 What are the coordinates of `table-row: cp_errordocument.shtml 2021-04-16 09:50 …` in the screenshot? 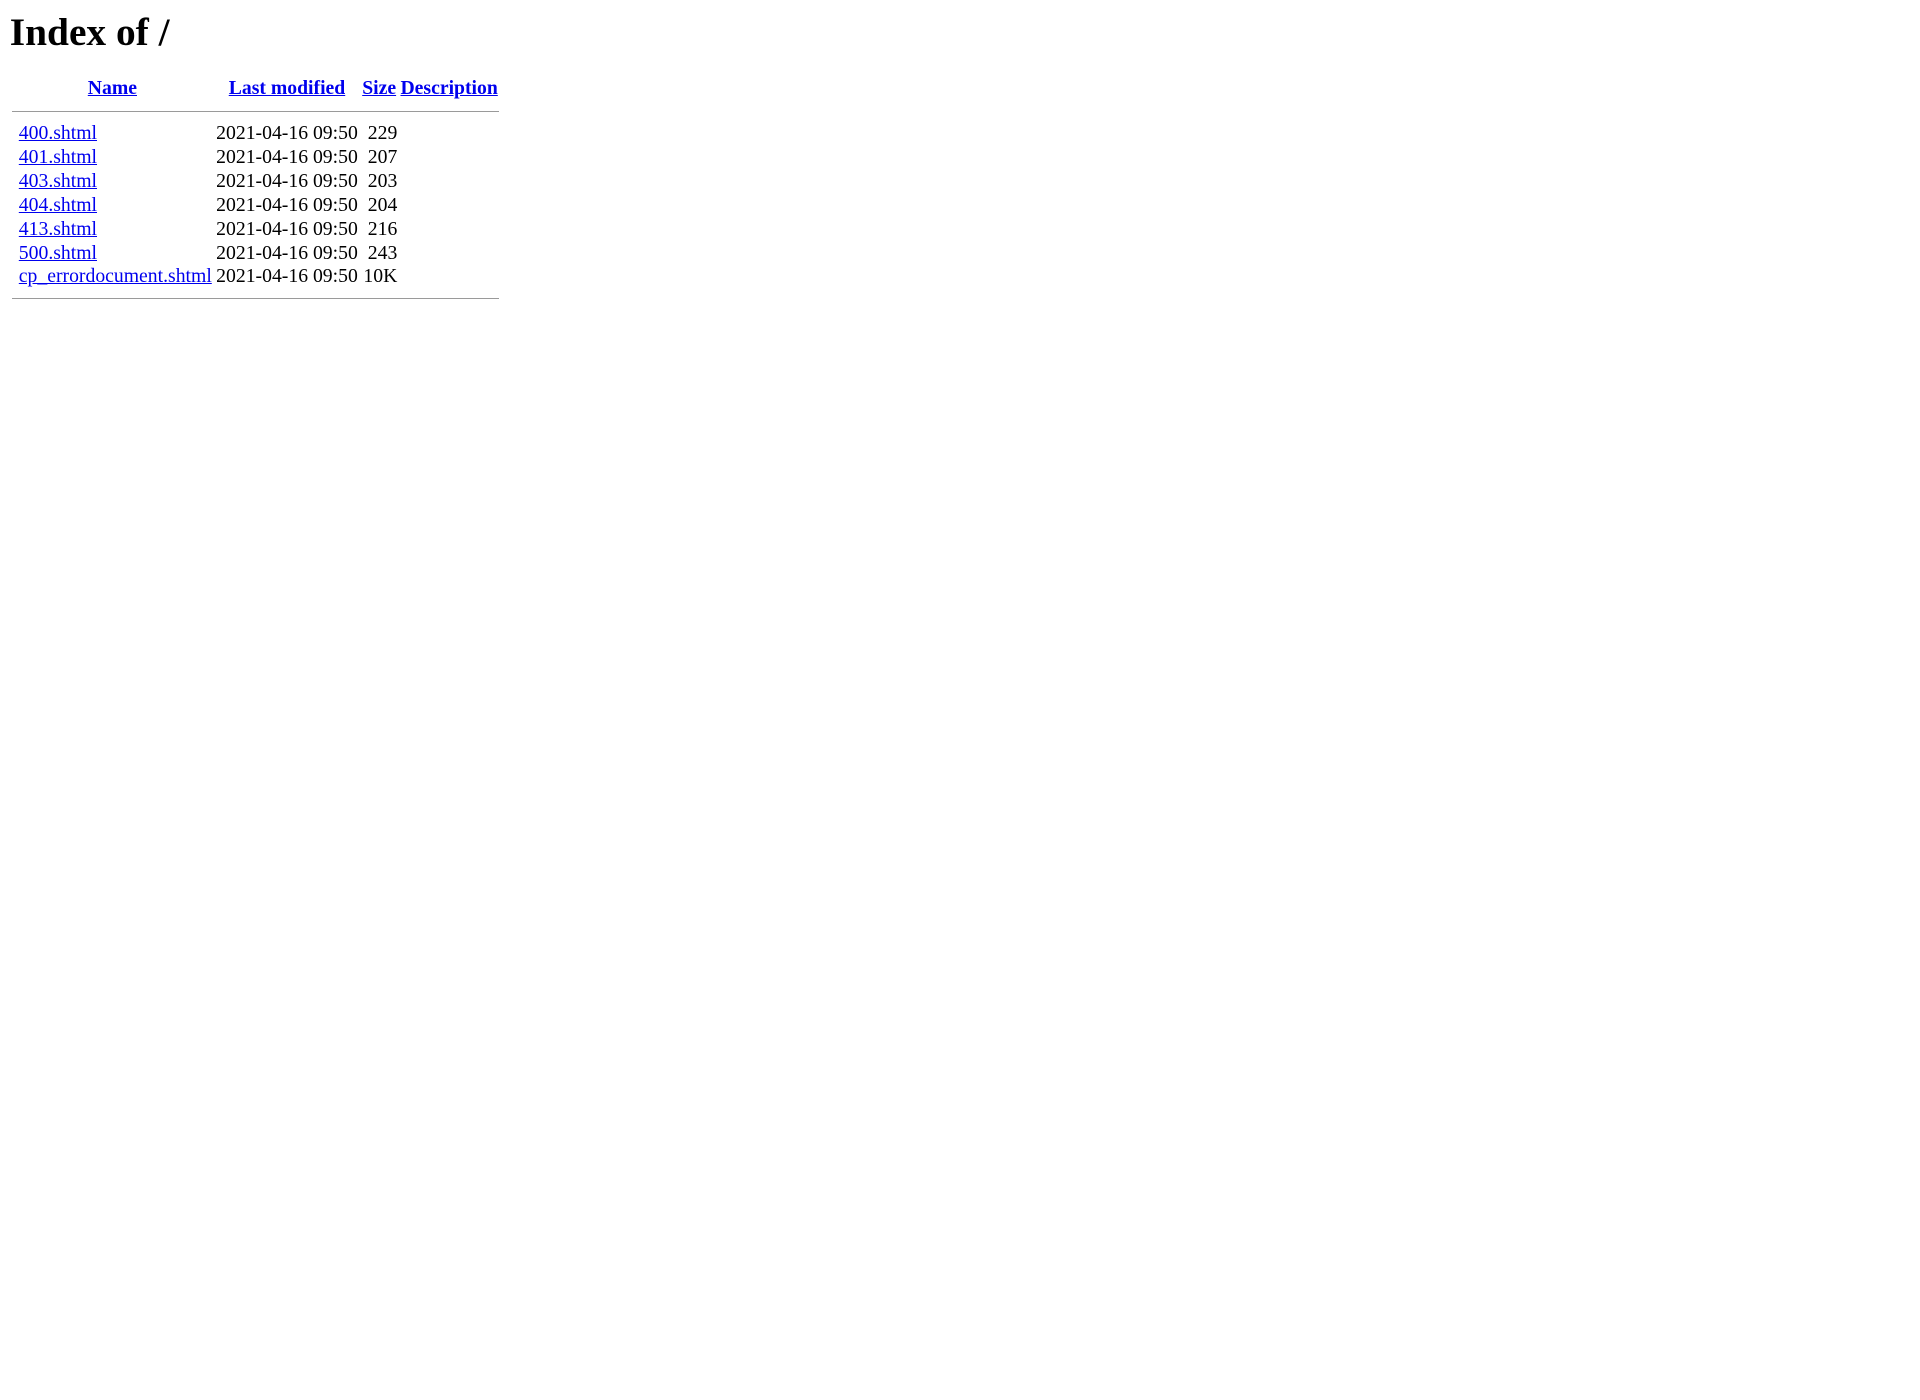 It's located at (255, 277).